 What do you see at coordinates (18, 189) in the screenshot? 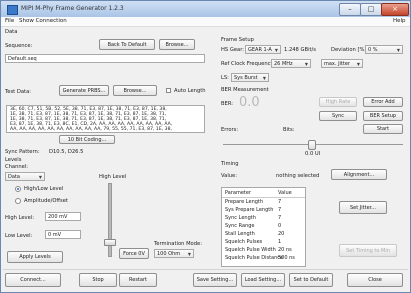
I see `high-low-level-radio` at bounding box center [18, 189].